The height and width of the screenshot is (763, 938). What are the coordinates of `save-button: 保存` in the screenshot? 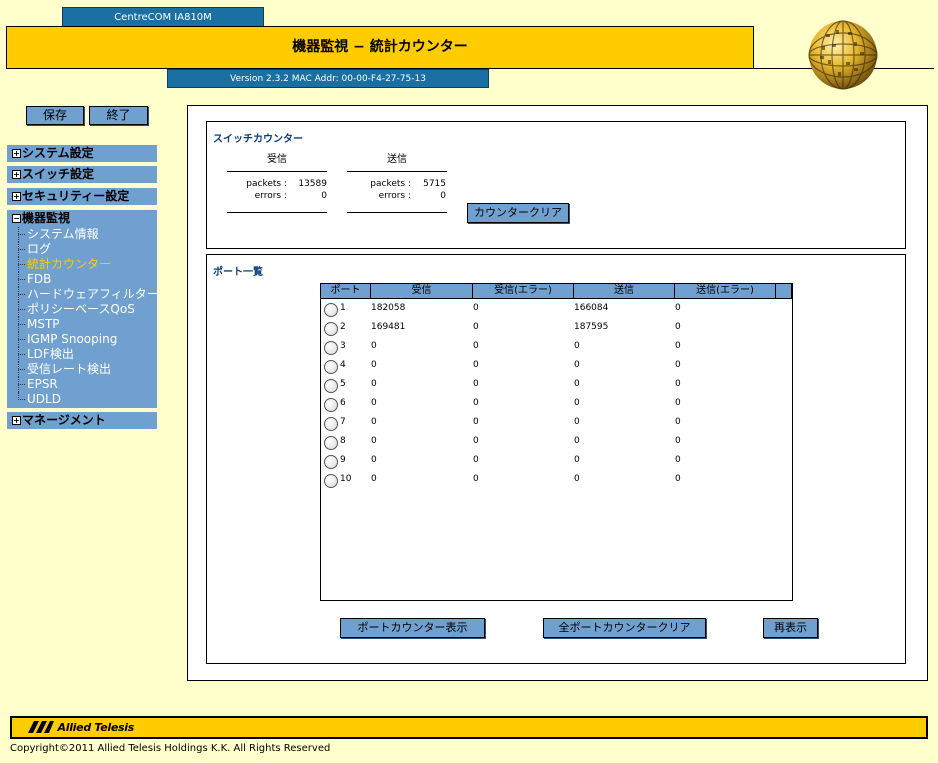 It's located at (55, 115).